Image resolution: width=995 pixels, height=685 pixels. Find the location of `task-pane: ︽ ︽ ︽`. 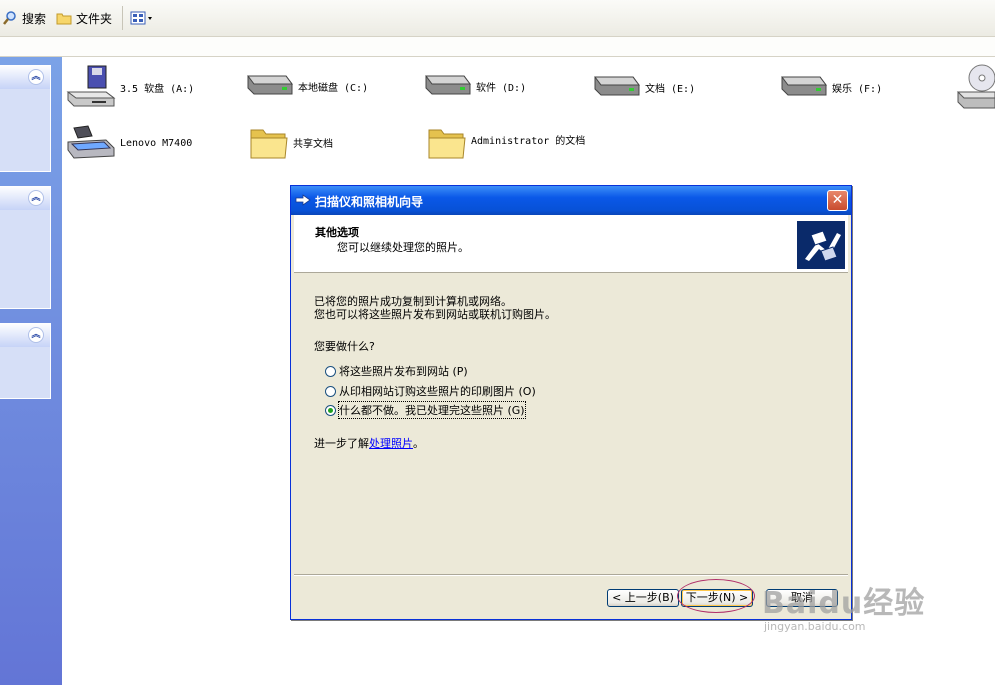

task-pane: ︽ ︽ ︽ is located at coordinates (31, 371).